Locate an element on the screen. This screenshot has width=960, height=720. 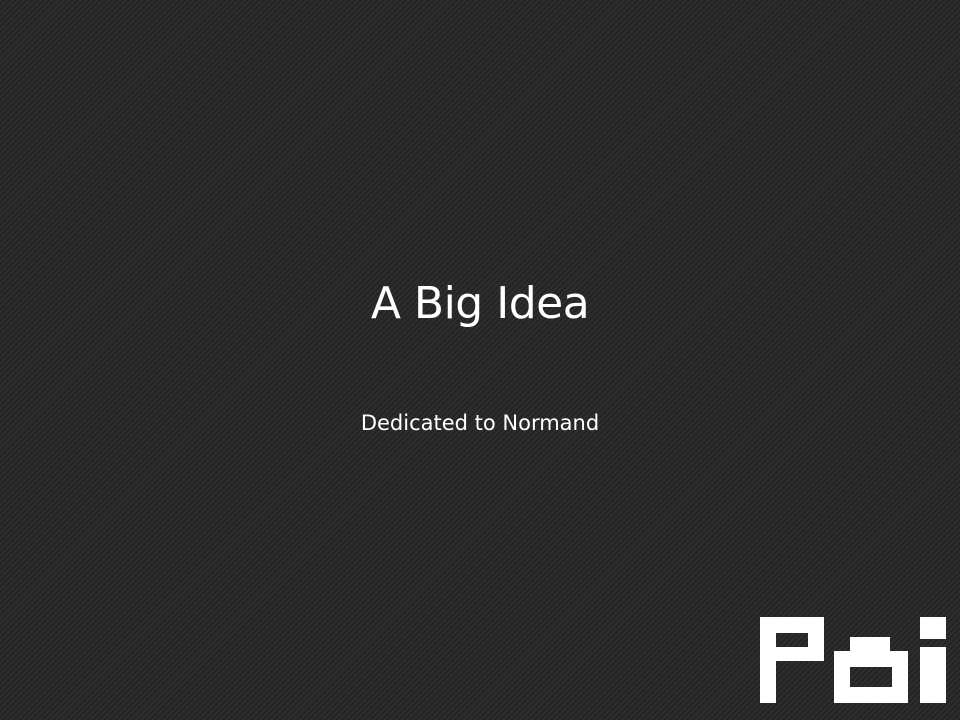
slide-title: A Big Idea is located at coordinates (480, 303).